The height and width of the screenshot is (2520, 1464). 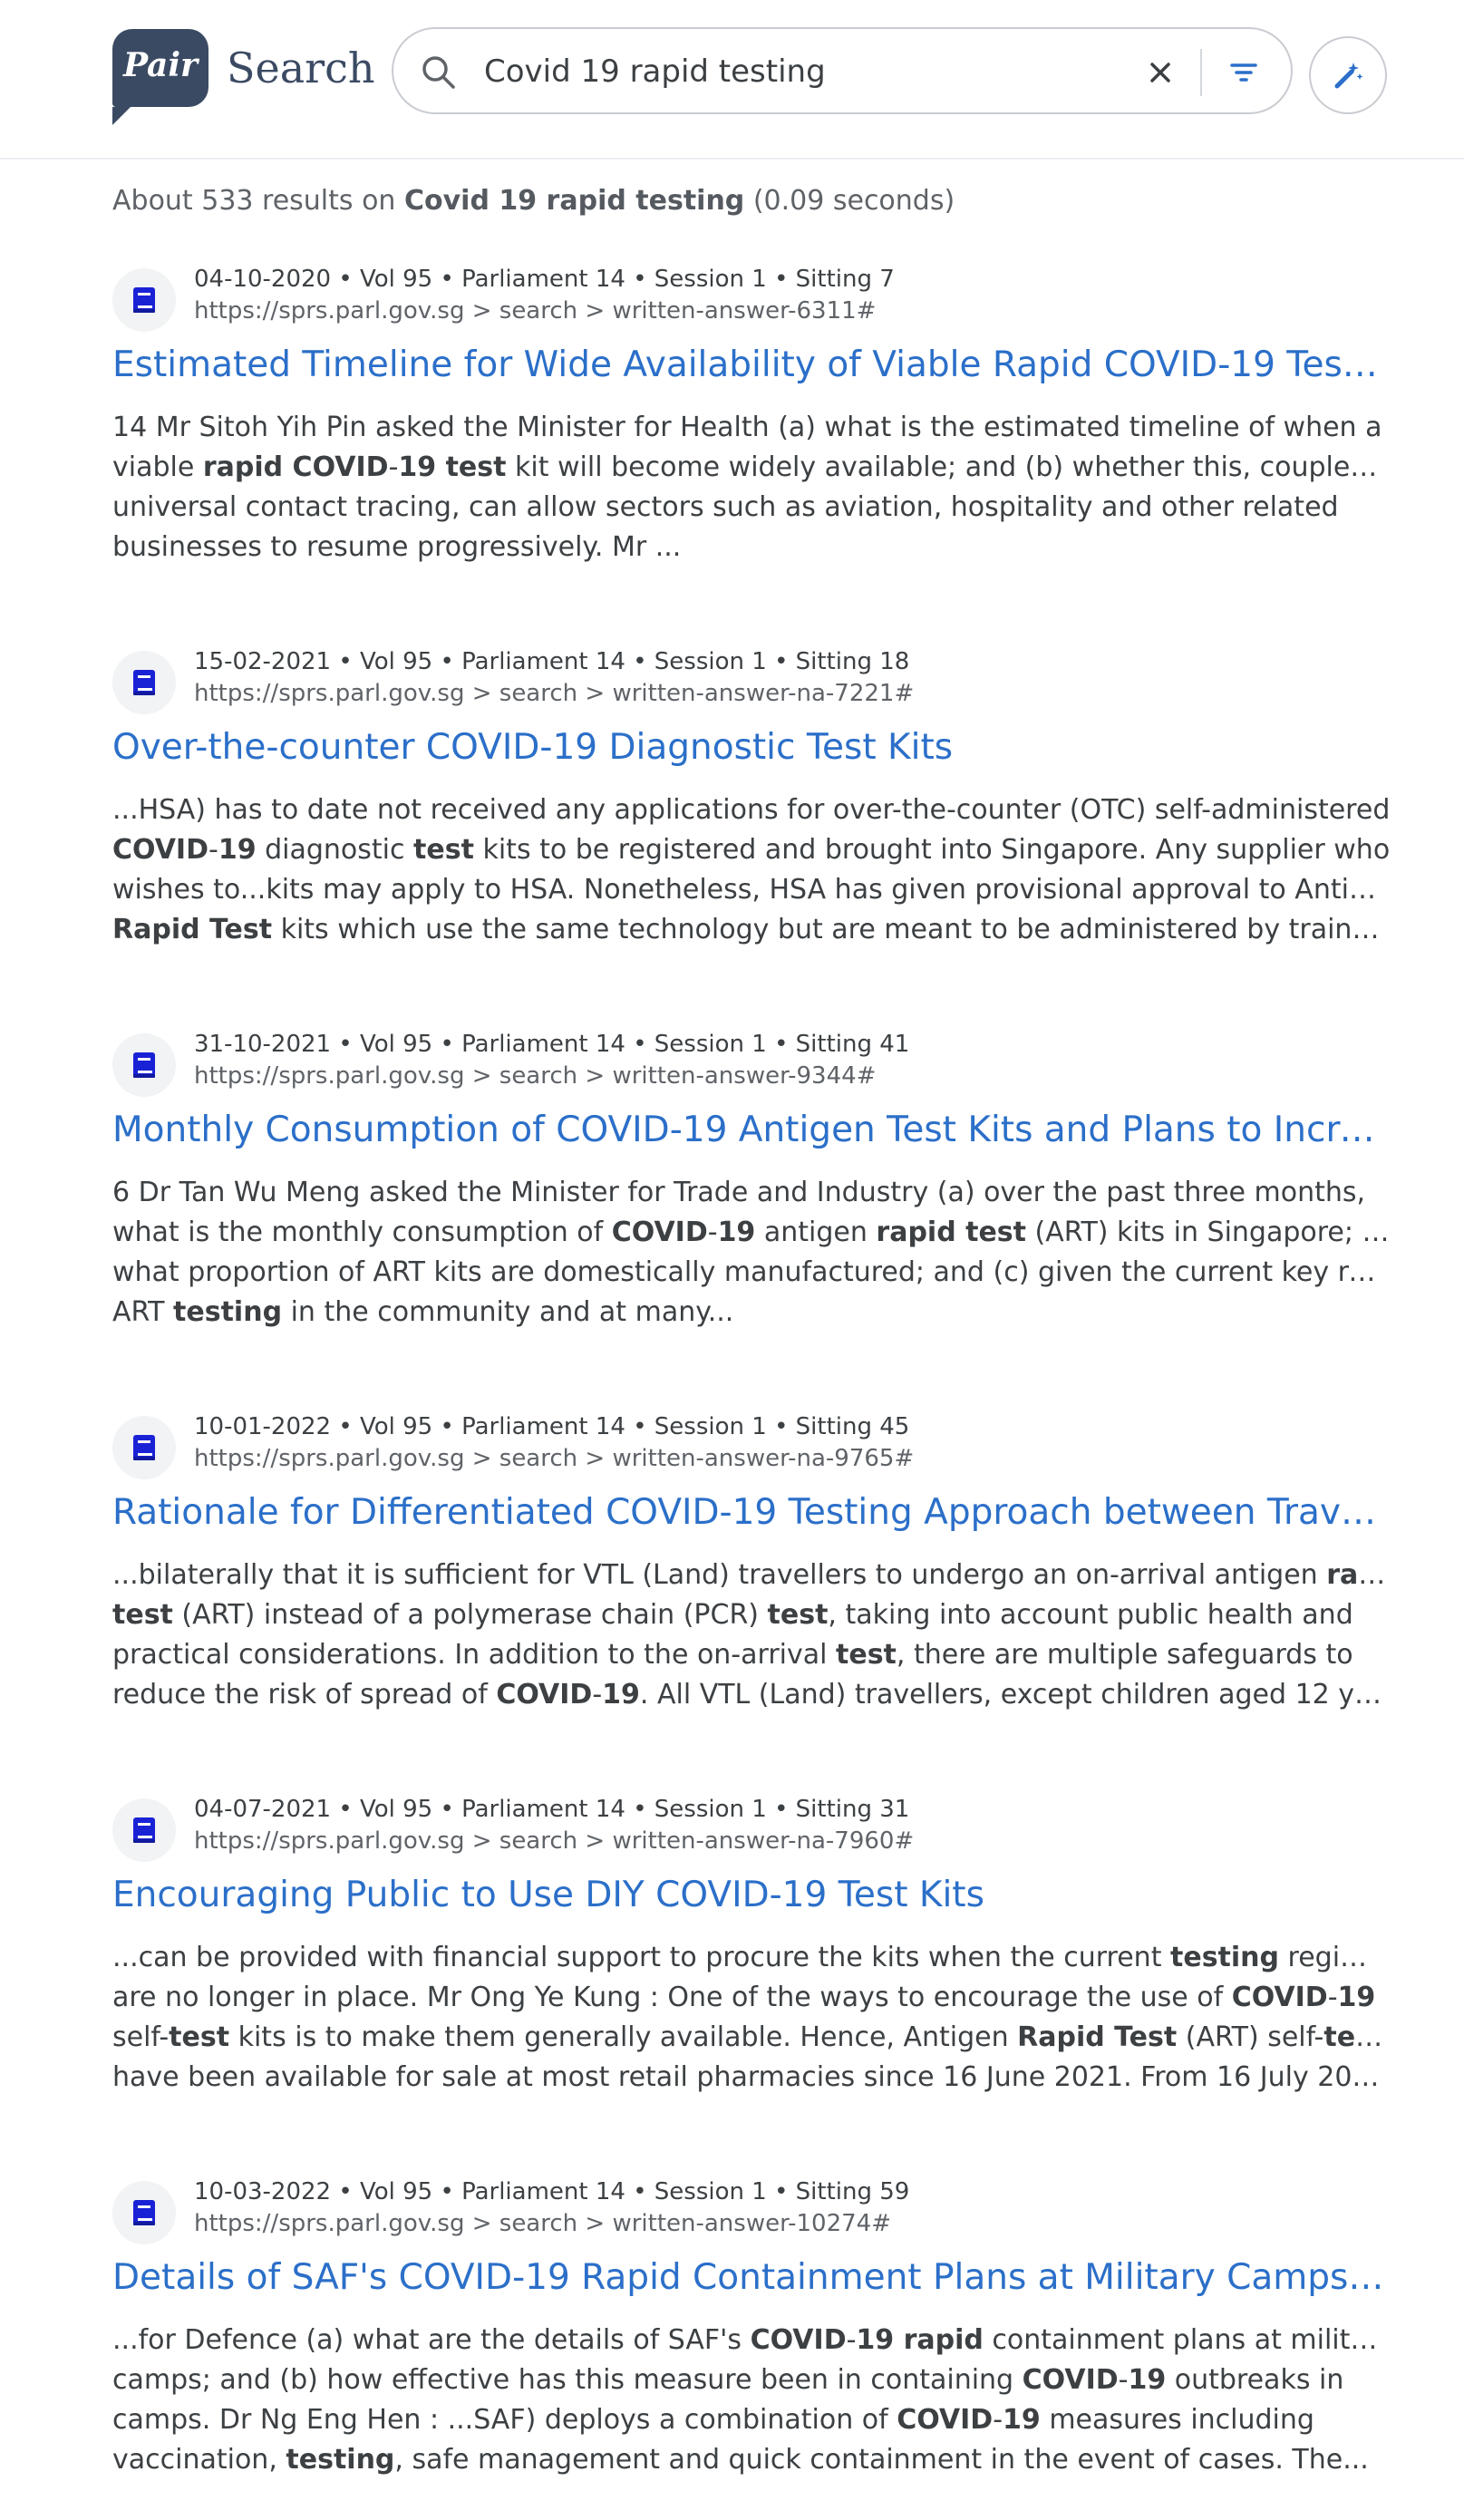 What do you see at coordinates (920, 2340) in the screenshot?
I see `snippet-highlight: 19 rapid` at bounding box center [920, 2340].